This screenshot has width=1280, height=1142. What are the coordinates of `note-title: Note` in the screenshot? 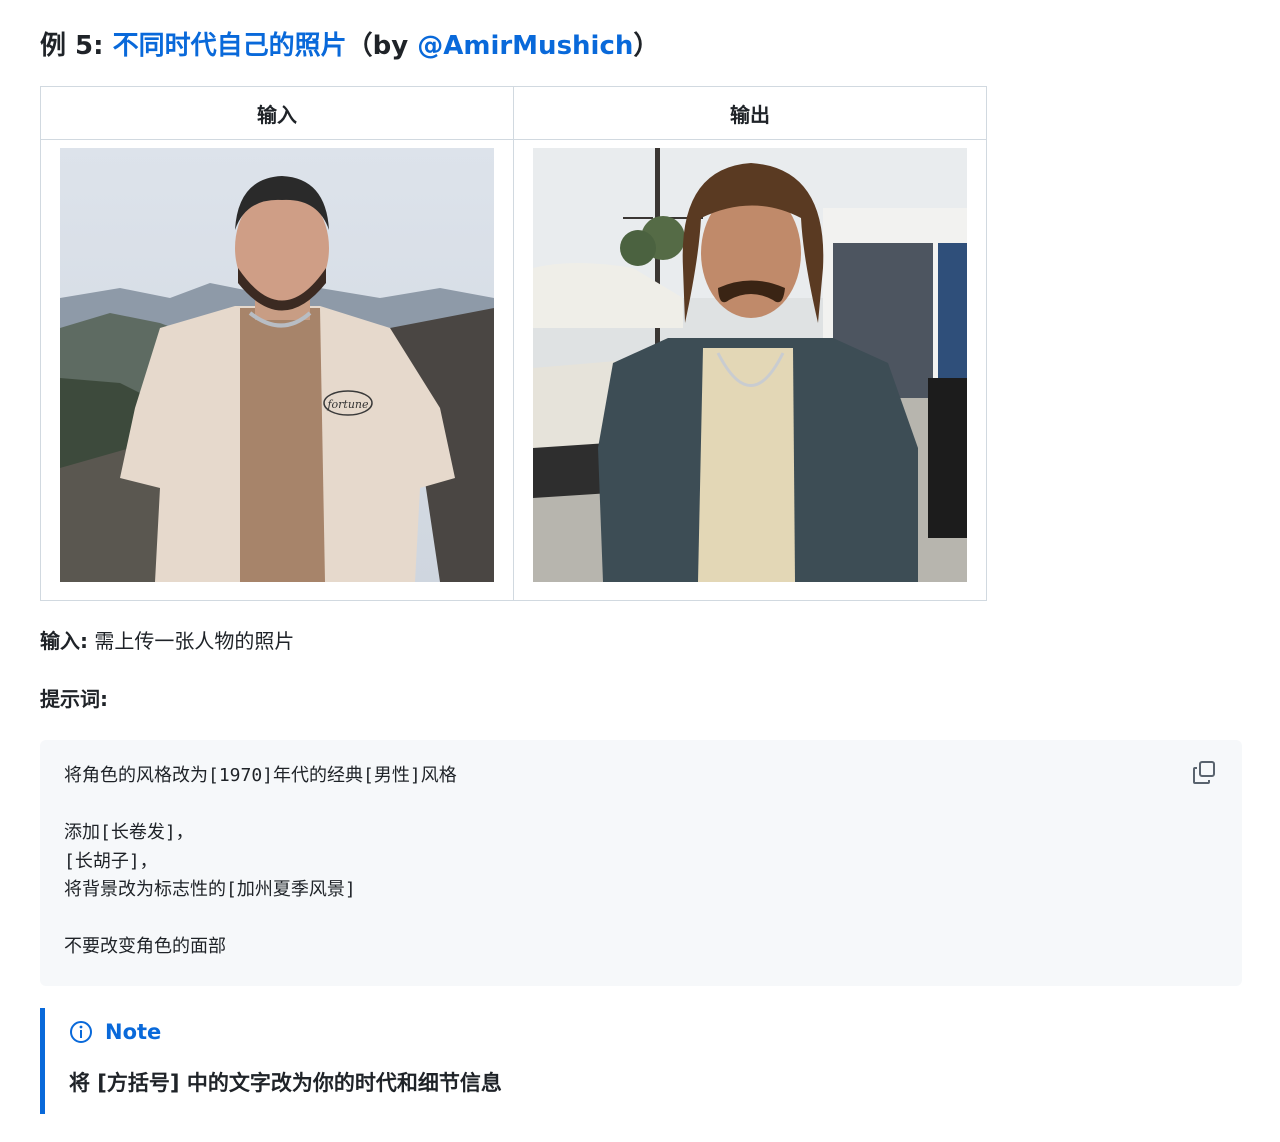 It's located at (133, 1032).